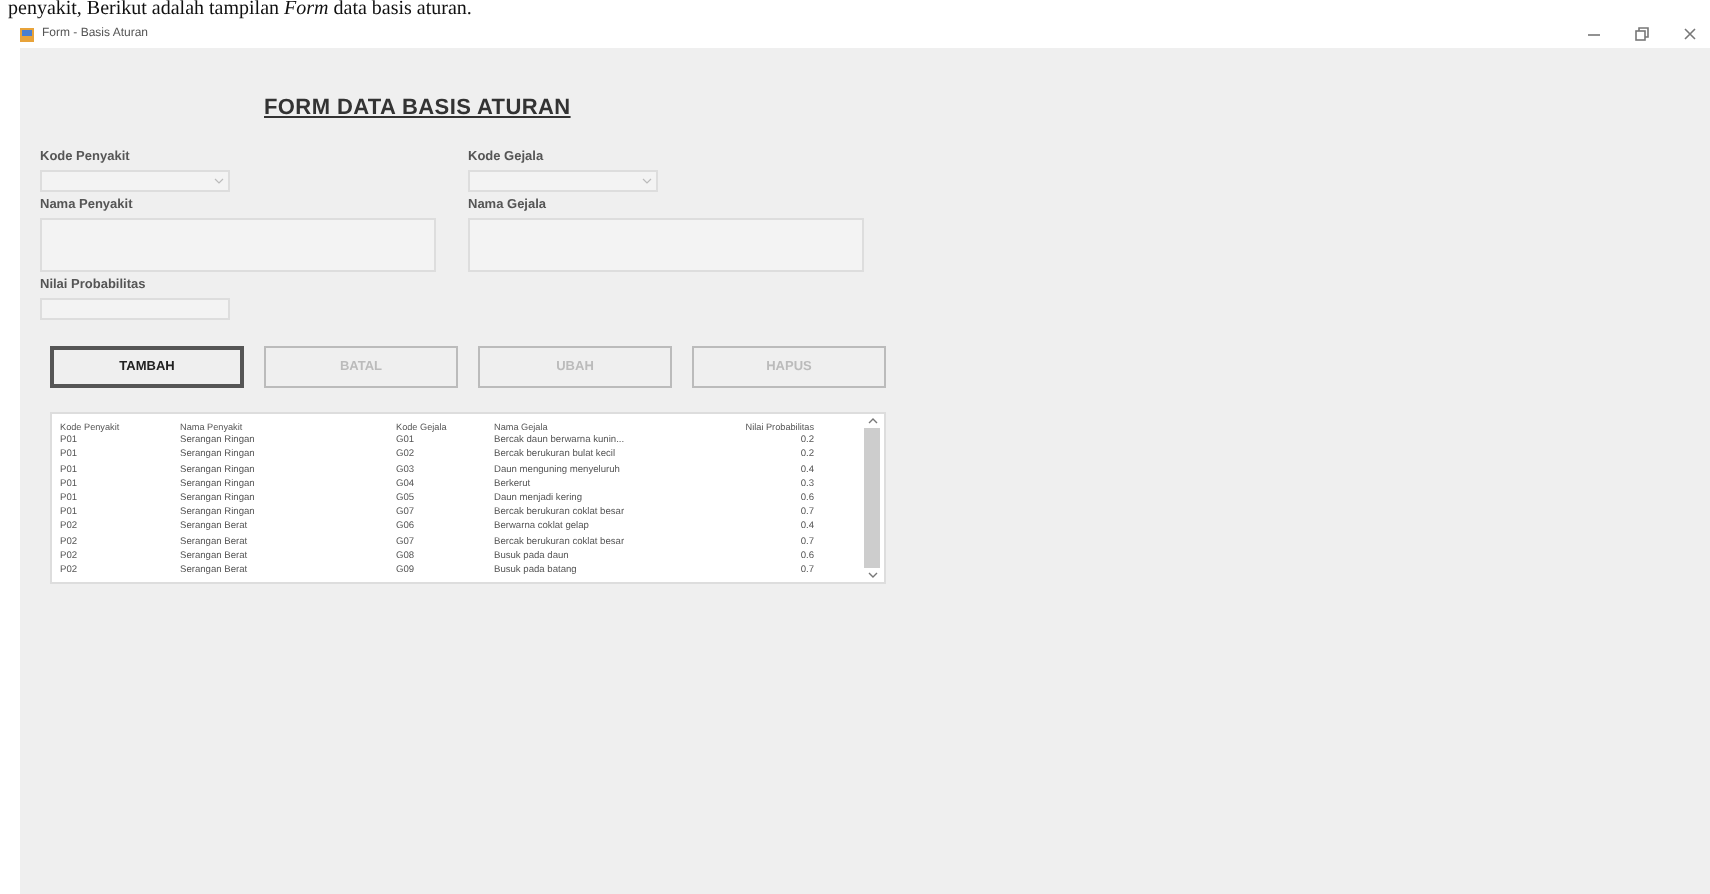  What do you see at coordinates (872, 575) in the screenshot?
I see `scroll-down-icon` at bounding box center [872, 575].